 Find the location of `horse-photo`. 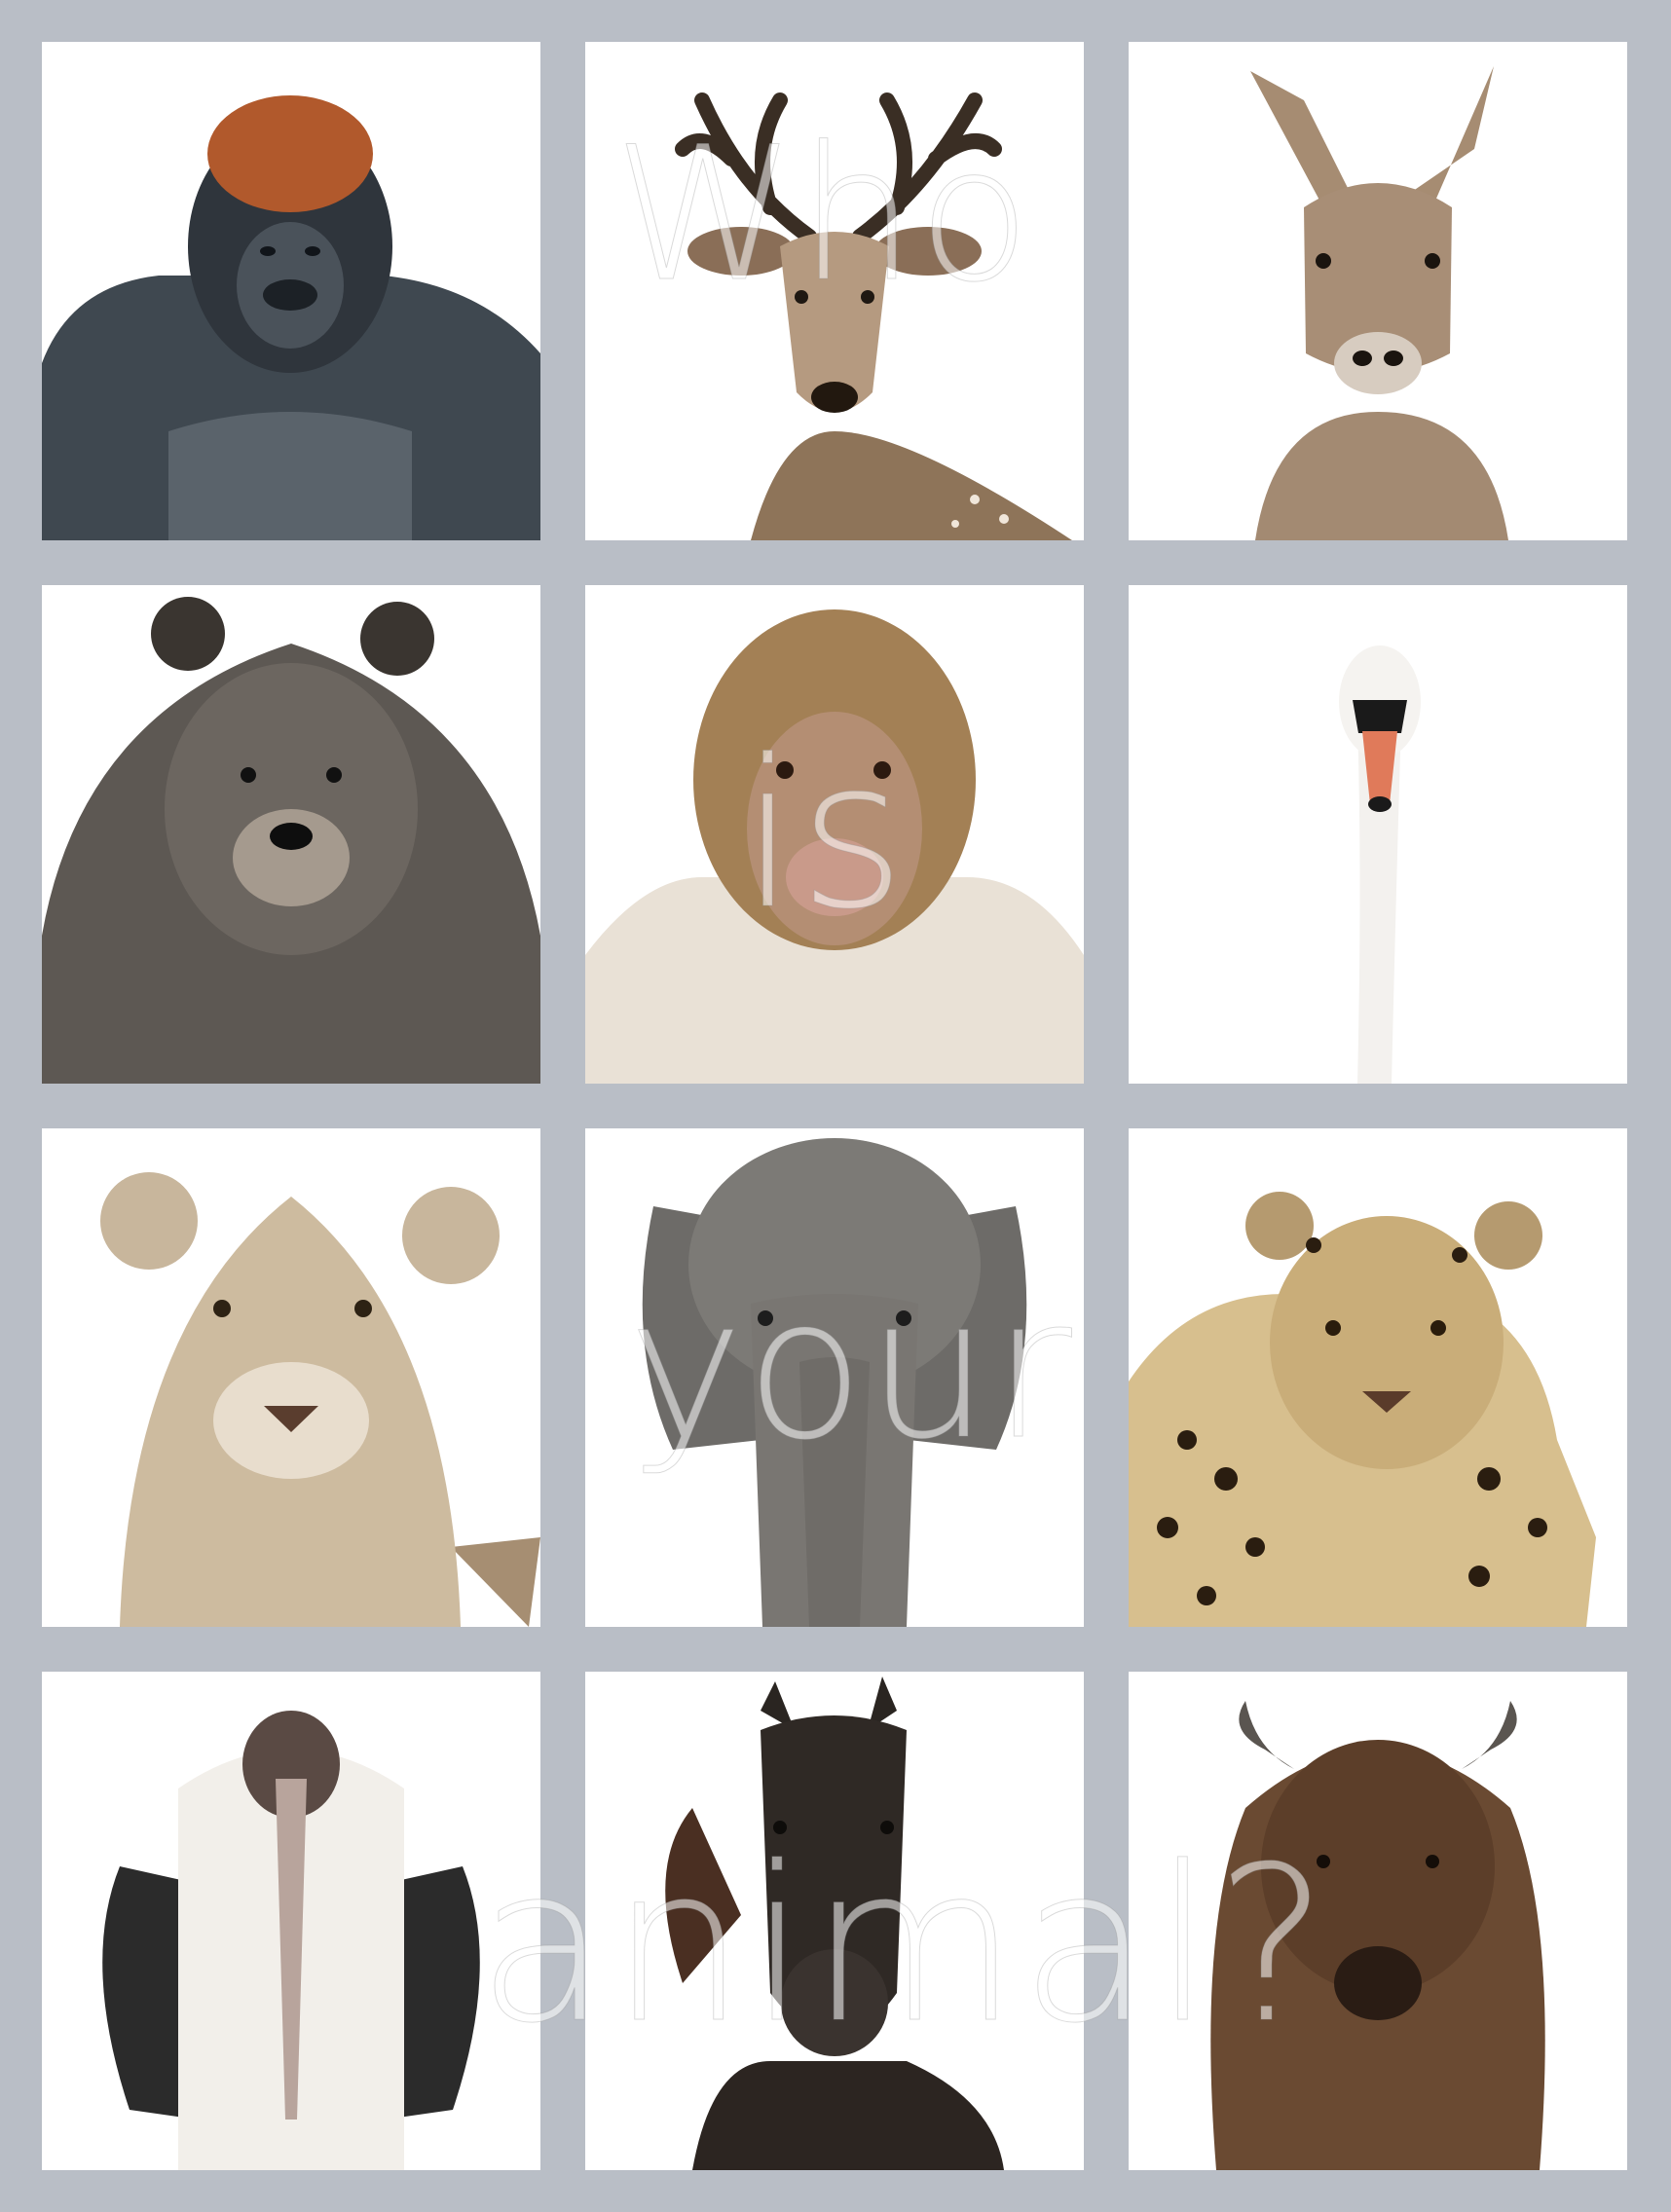

horse-photo is located at coordinates (834, 1921).